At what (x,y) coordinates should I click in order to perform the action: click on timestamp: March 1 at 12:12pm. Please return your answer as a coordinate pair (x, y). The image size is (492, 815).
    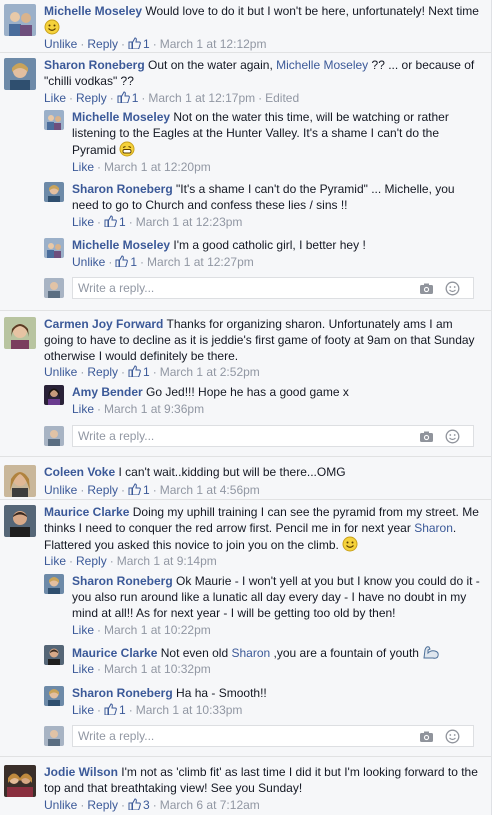
    Looking at the image, I should click on (213, 44).